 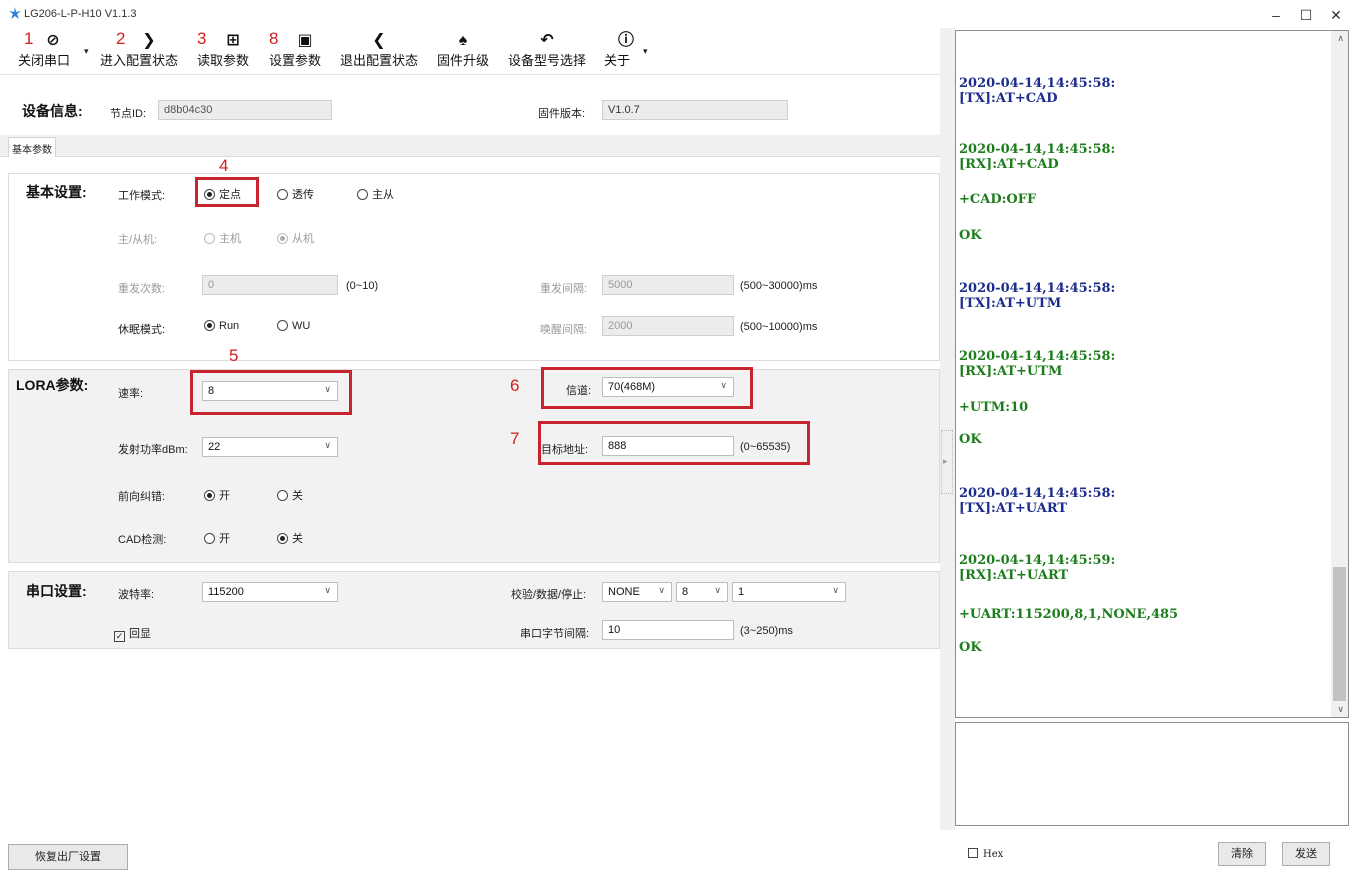 I want to click on device-model-button: ↶ 设备型号选择, so click(x=547, y=51).